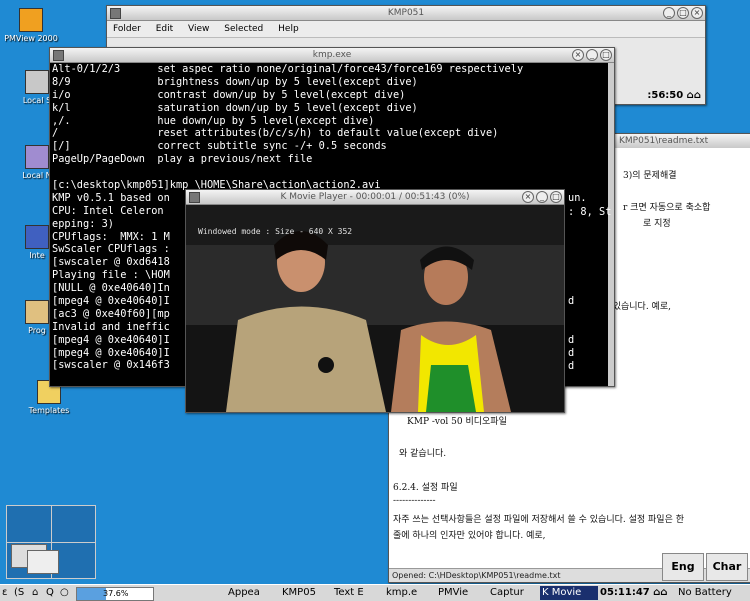 The width and height of the screenshot is (750, 601). What do you see at coordinates (683, 567) in the screenshot?
I see `ime-eng-button: Eng` at bounding box center [683, 567].